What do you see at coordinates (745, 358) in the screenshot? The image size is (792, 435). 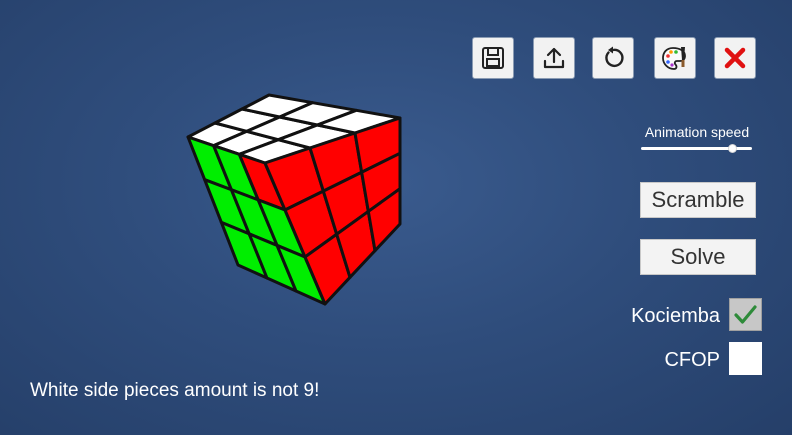 I see `cfop-checkbox` at bounding box center [745, 358].